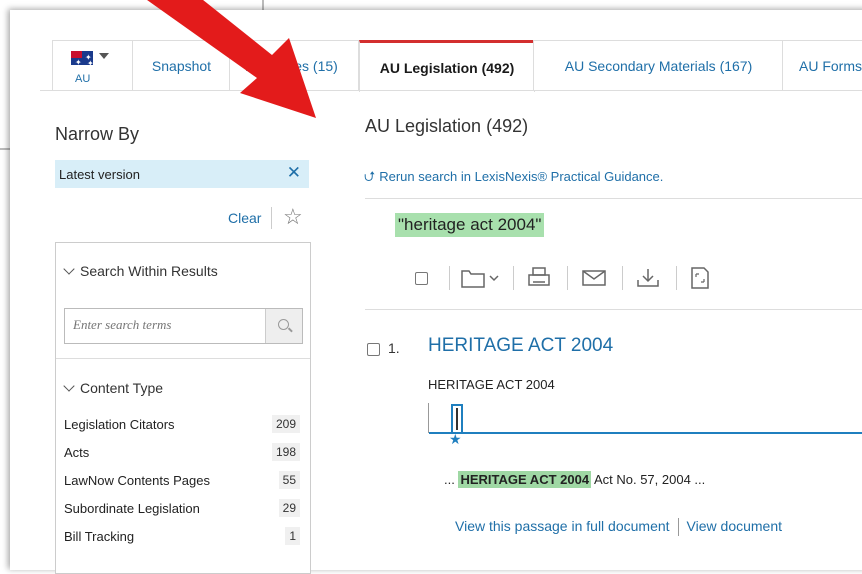 Image resolution: width=862 pixels, height=574 pixels. I want to click on count-badge: 198, so click(285, 452).